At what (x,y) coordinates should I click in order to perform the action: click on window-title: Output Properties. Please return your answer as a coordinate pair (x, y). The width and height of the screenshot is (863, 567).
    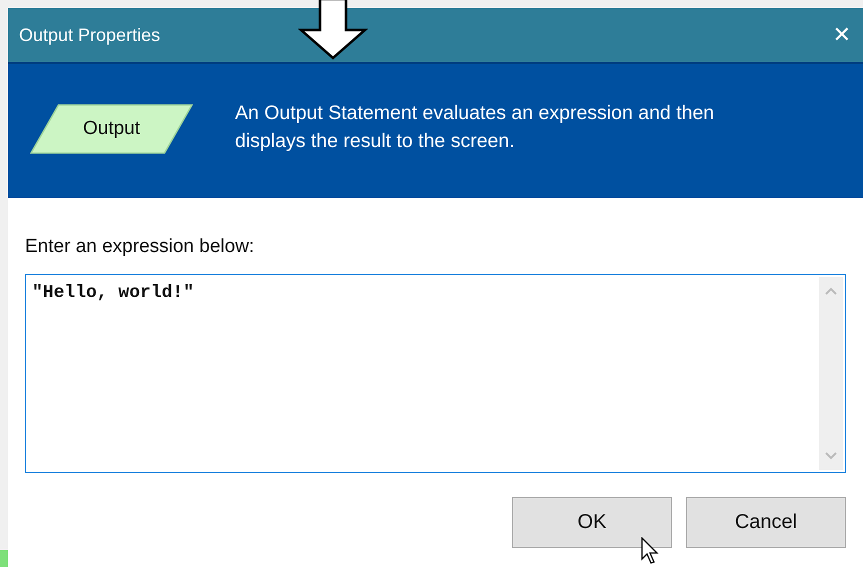
    Looking at the image, I should click on (89, 35).